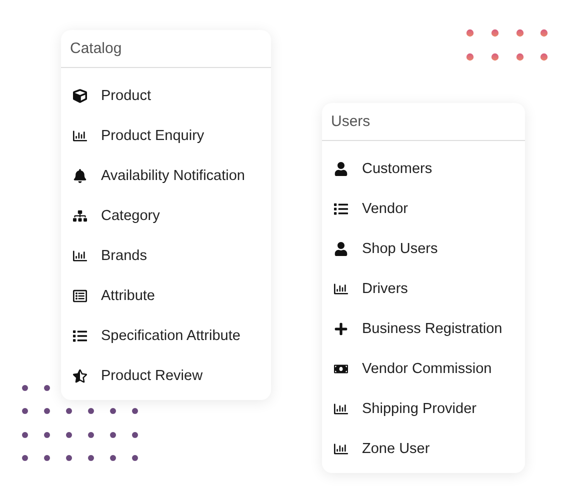 This screenshot has width=585, height=488. I want to click on menu-item: Shipping Provider, so click(419, 409).